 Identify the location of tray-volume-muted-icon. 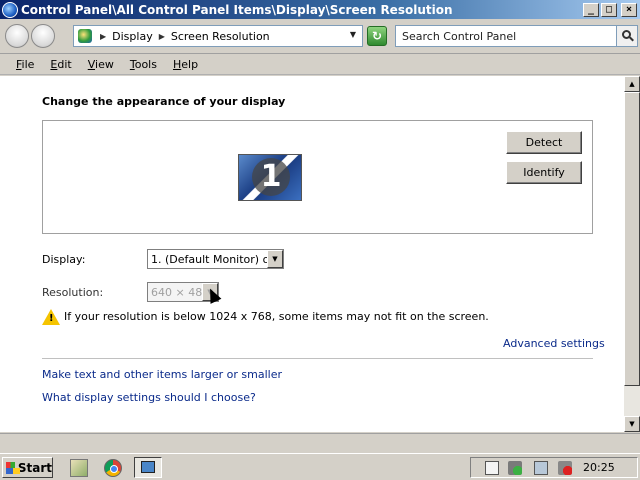
(565, 468).